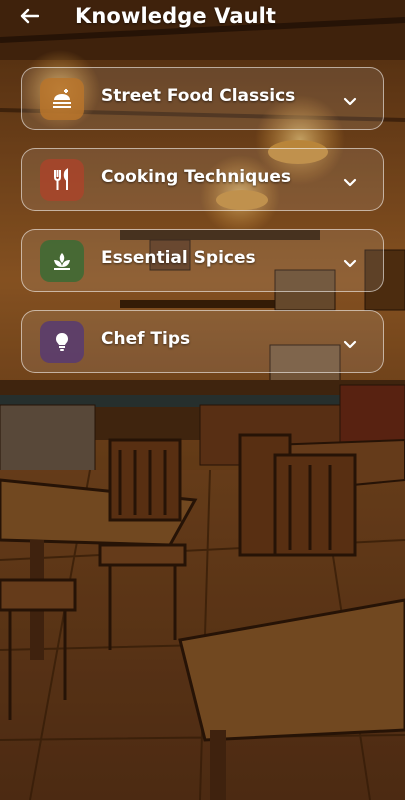  What do you see at coordinates (198, 96) in the screenshot?
I see `section-label: Street Food Classics` at bounding box center [198, 96].